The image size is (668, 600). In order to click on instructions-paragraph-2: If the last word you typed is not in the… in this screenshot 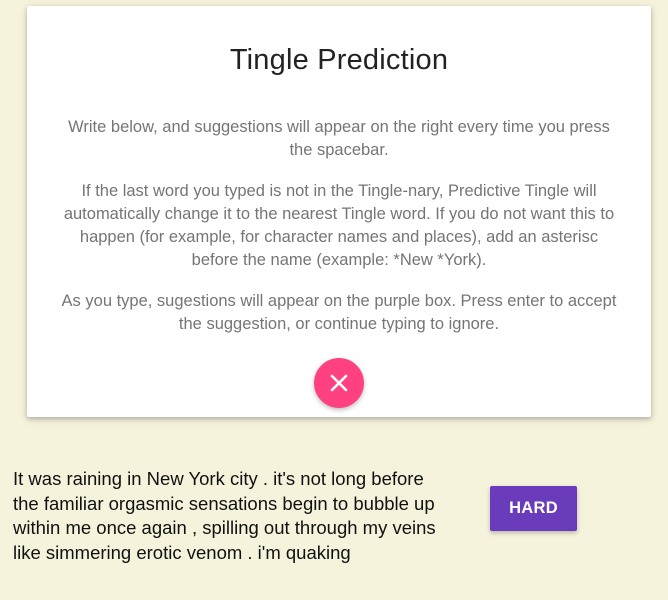, I will do `click(339, 225)`.